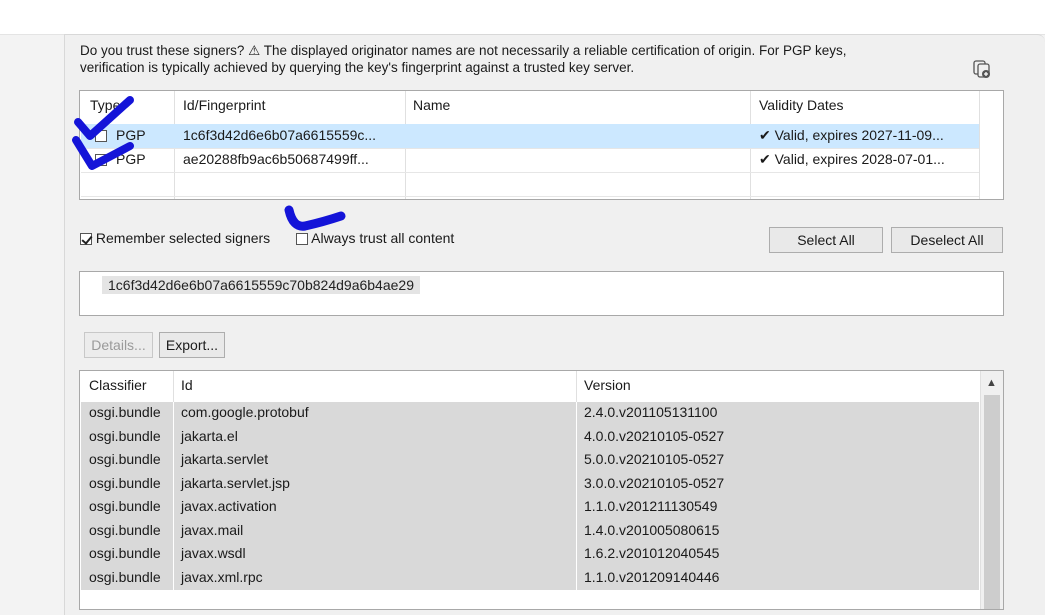  I want to click on select-all-button: Select All, so click(826, 240).